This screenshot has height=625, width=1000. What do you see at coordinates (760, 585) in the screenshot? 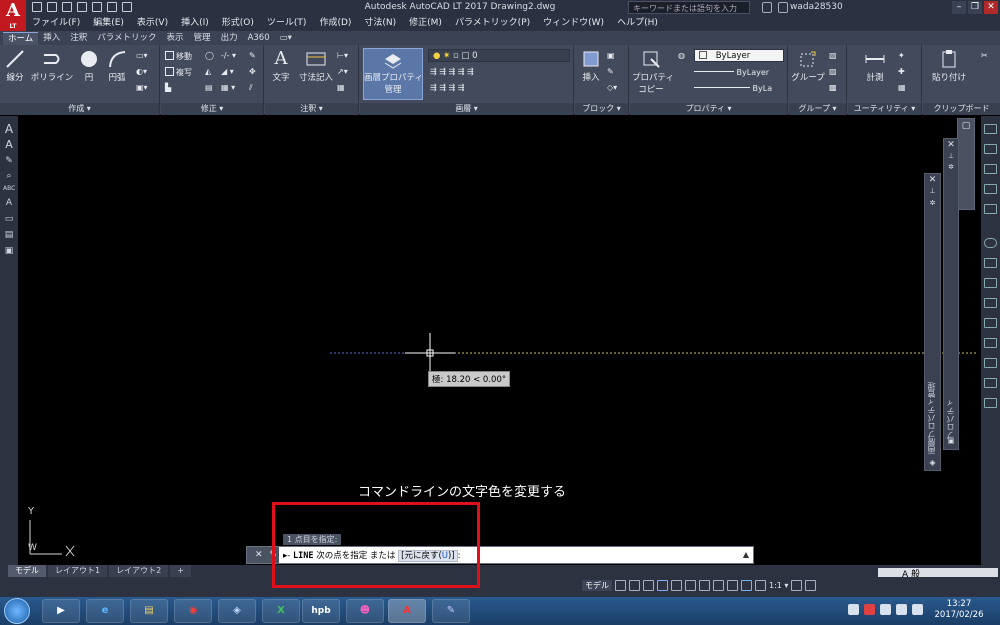
I see `auto-scale-icon` at bounding box center [760, 585].